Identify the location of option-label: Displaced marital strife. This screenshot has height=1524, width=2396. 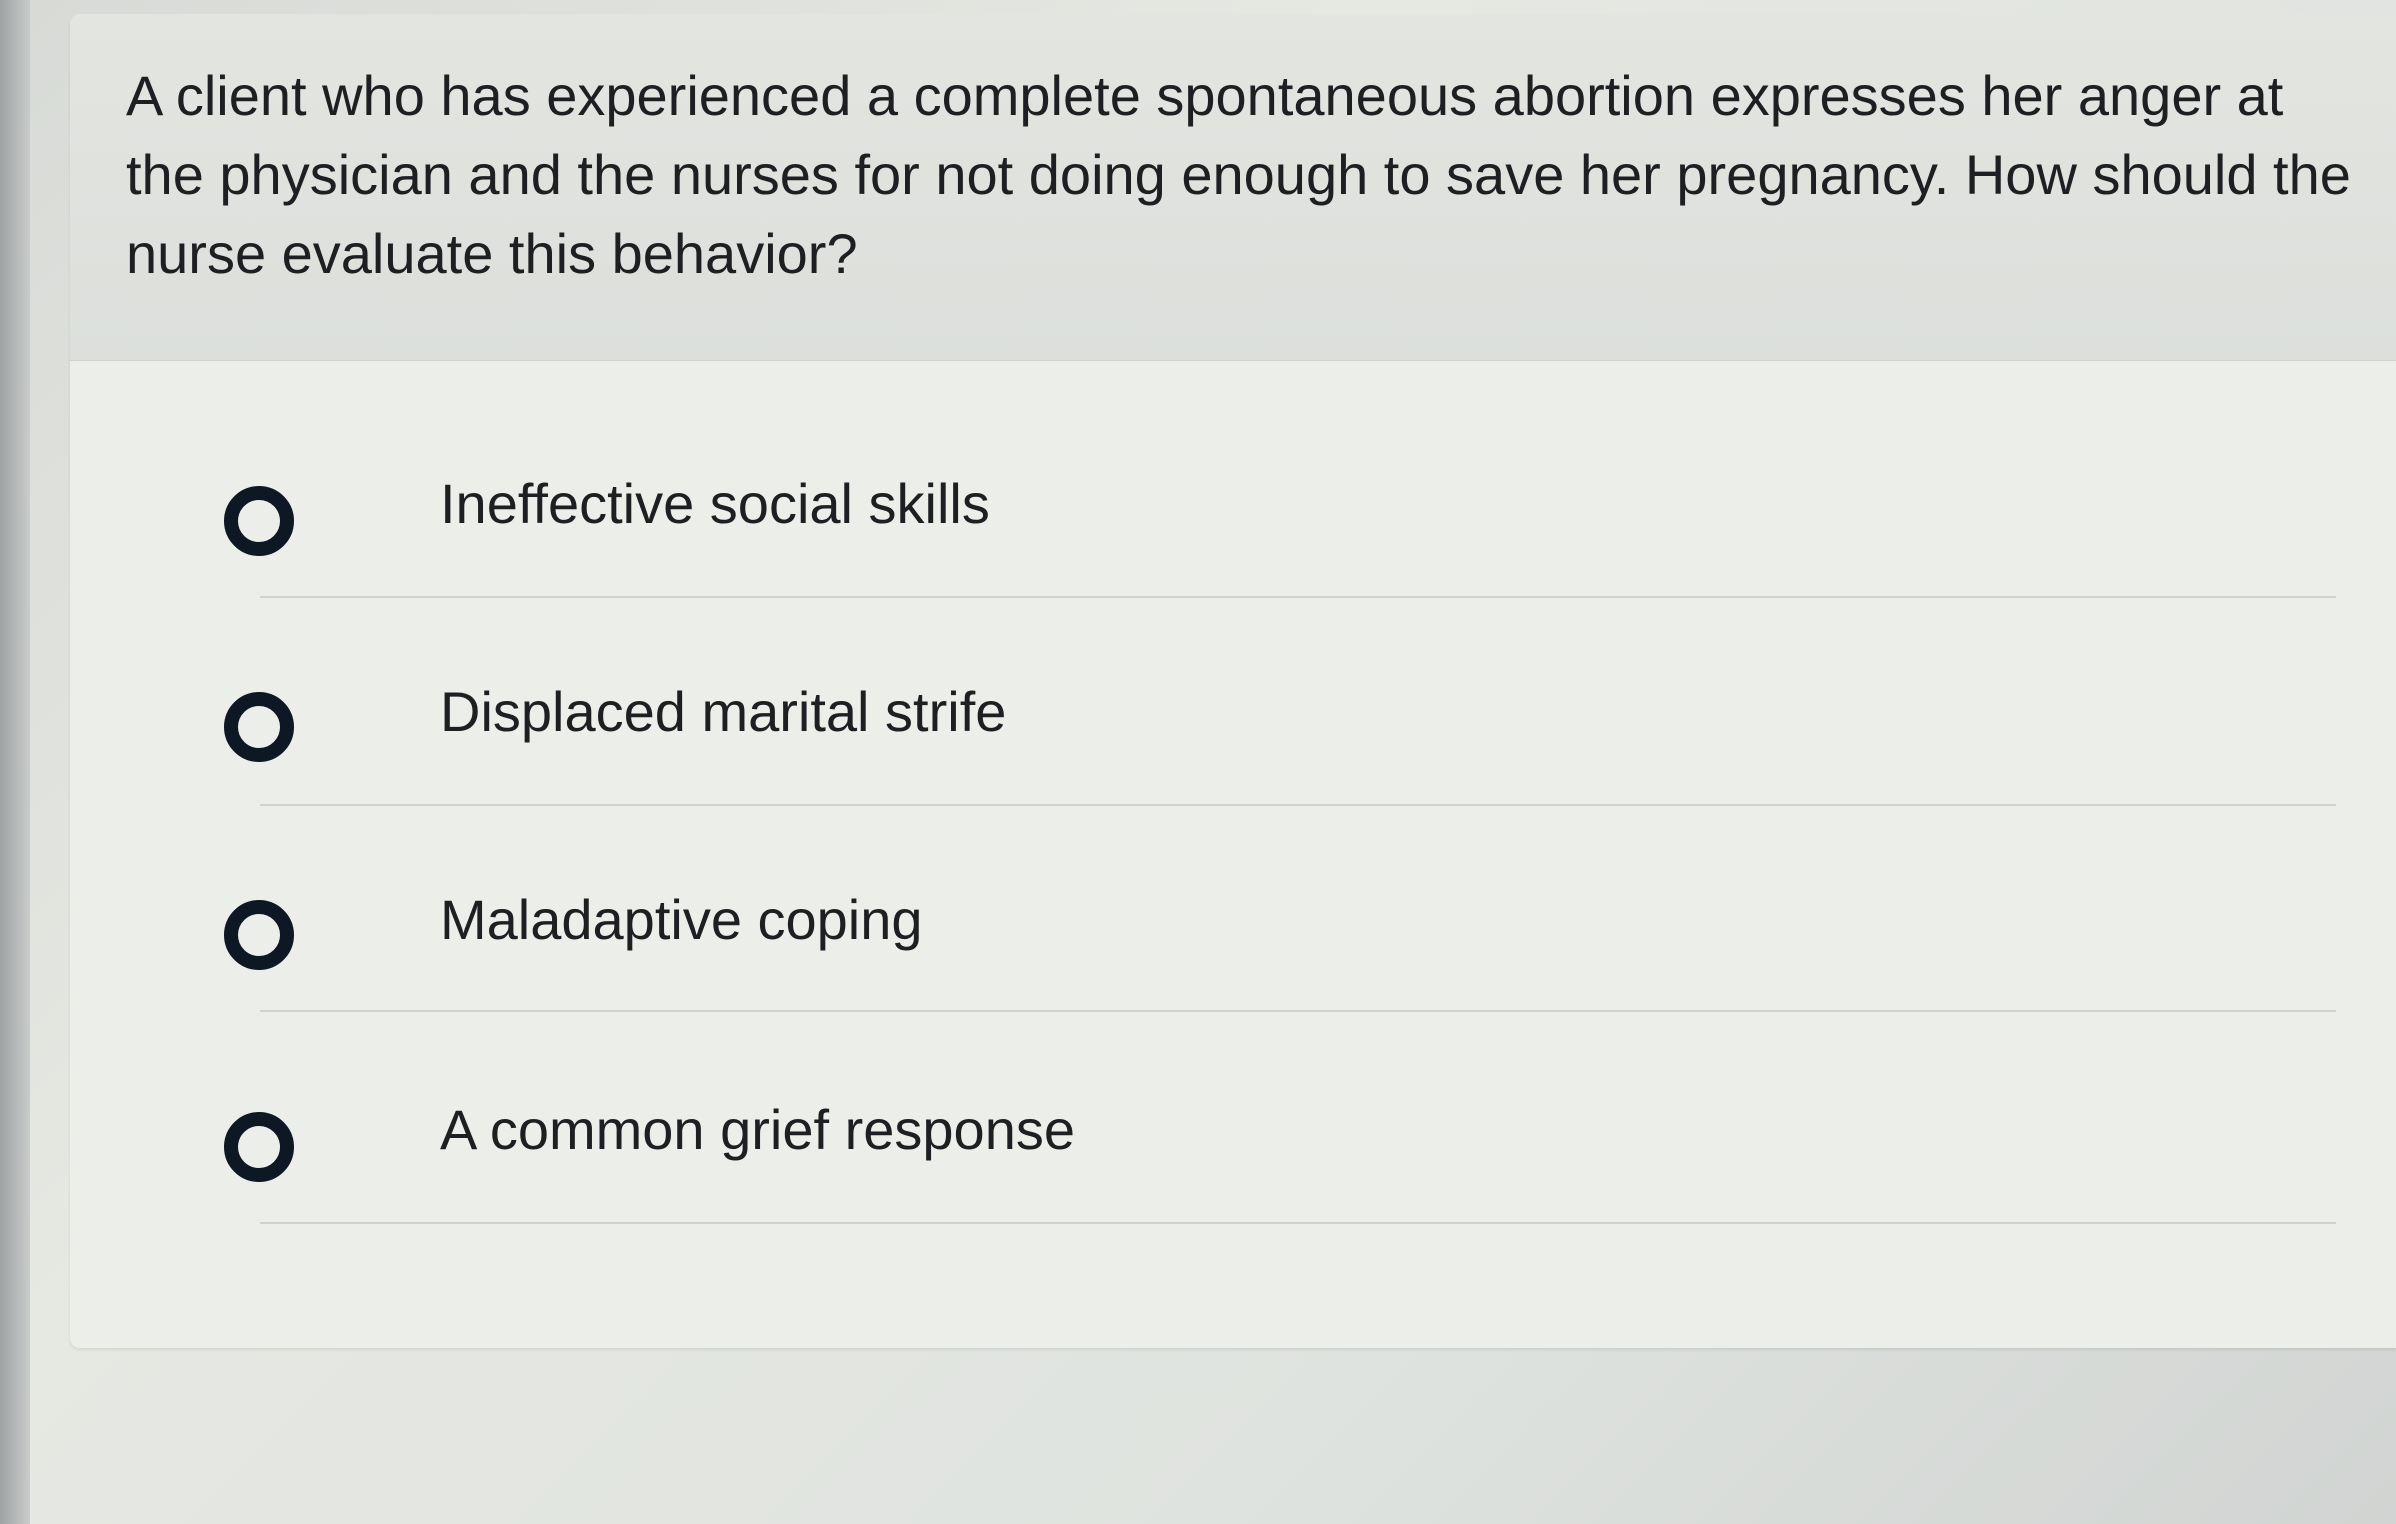
(723, 711).